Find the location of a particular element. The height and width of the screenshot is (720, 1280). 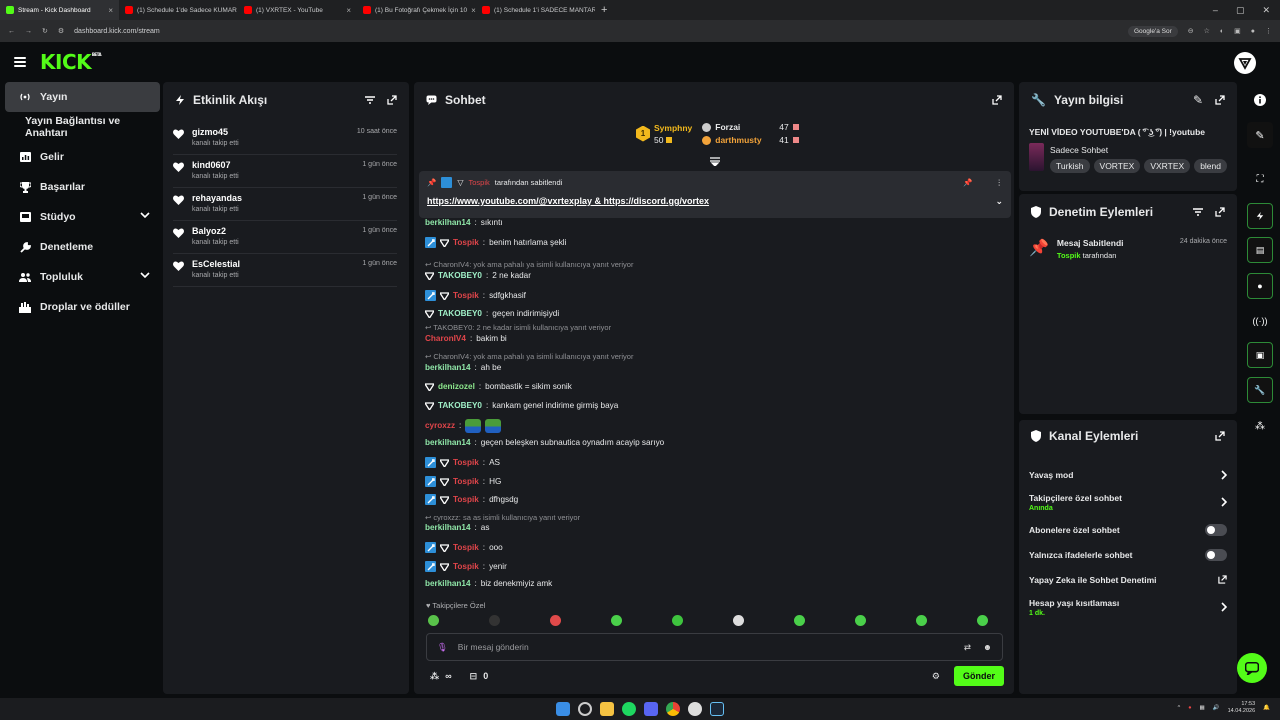

chat-message: berkilhan14: as is located at coordinates (457, 528).